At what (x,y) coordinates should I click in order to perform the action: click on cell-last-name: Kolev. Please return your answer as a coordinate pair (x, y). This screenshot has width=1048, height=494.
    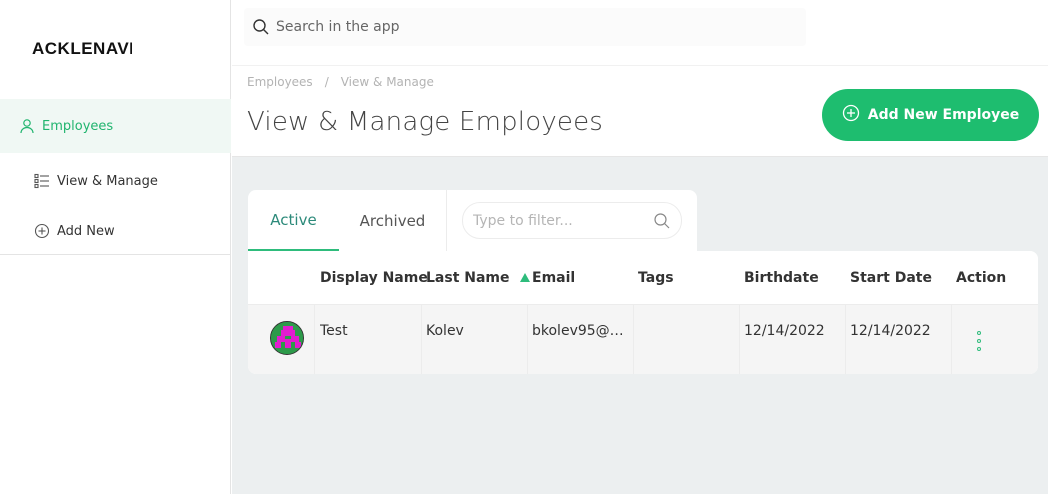
    Looking at the image, I should click on (445, 331).